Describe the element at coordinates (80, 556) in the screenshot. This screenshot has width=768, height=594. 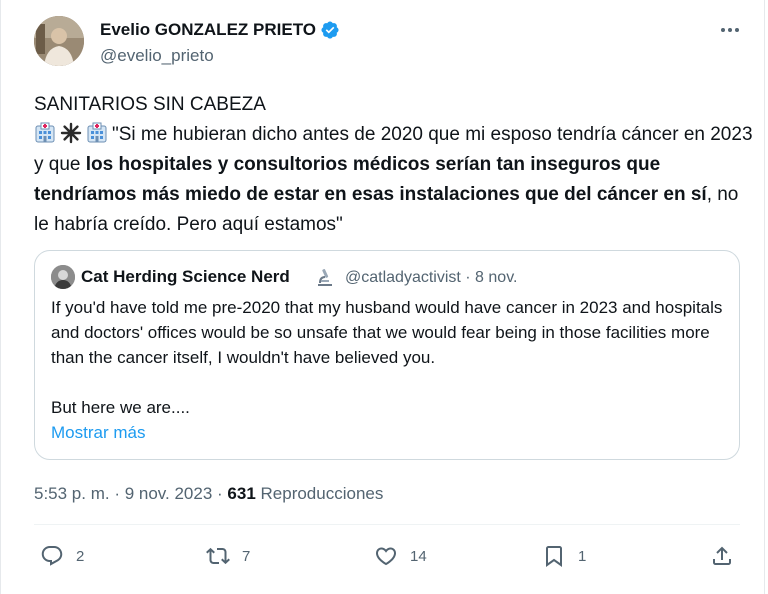
I see `reply-count: 2` at that location.